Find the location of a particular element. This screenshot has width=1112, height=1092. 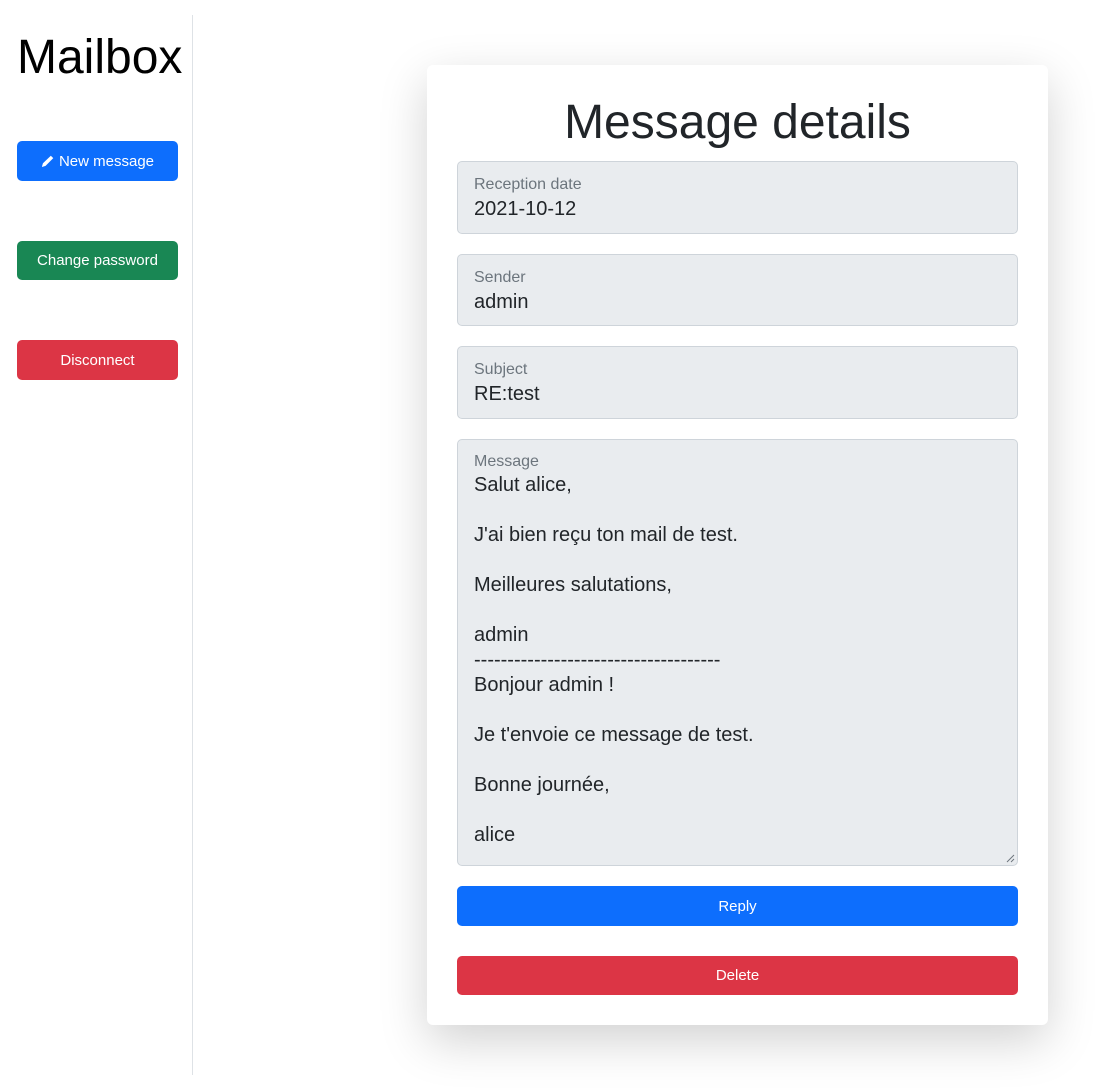

new-message-button: New message is located at coordinates (97, 161).